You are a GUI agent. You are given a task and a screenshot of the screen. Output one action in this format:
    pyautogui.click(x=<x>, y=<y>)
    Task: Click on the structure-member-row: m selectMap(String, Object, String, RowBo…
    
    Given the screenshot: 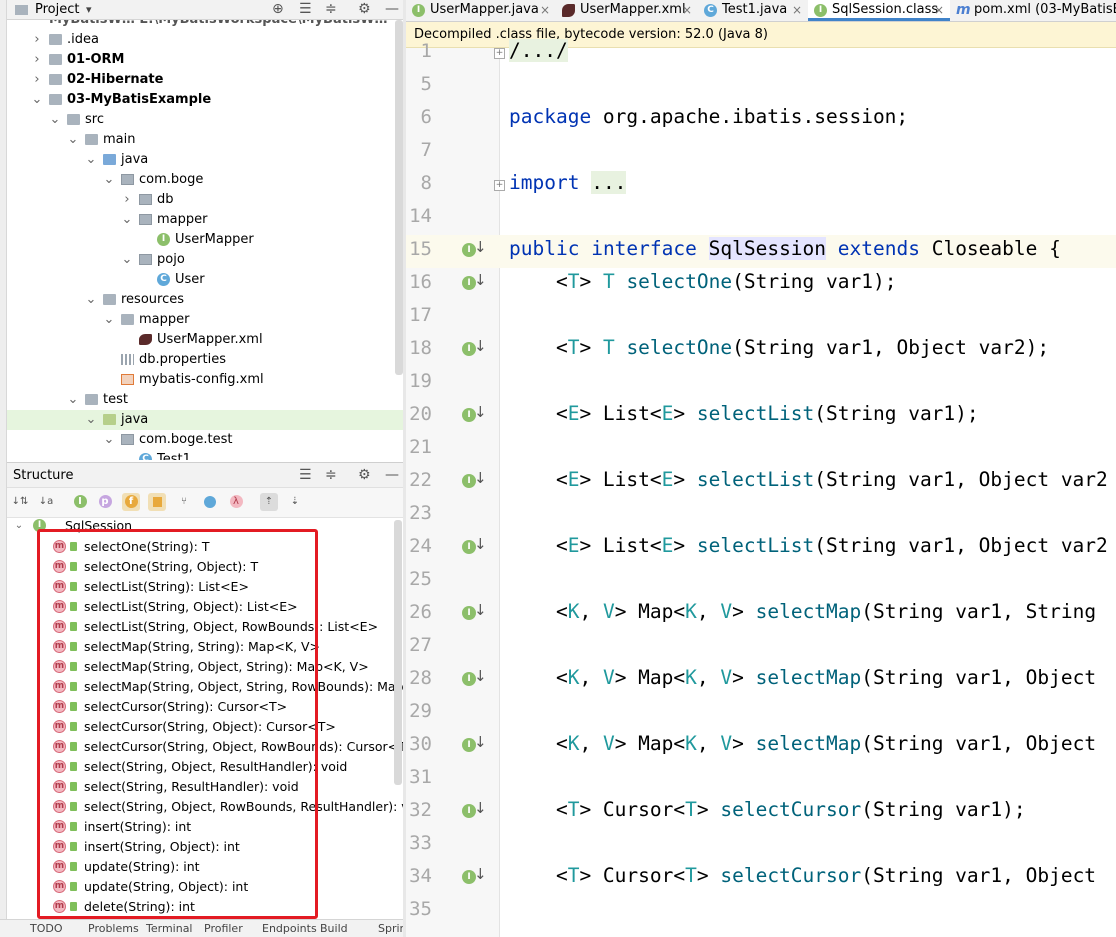 What is the action you would take?
    pyautogui.click(x=205, y=687)
    